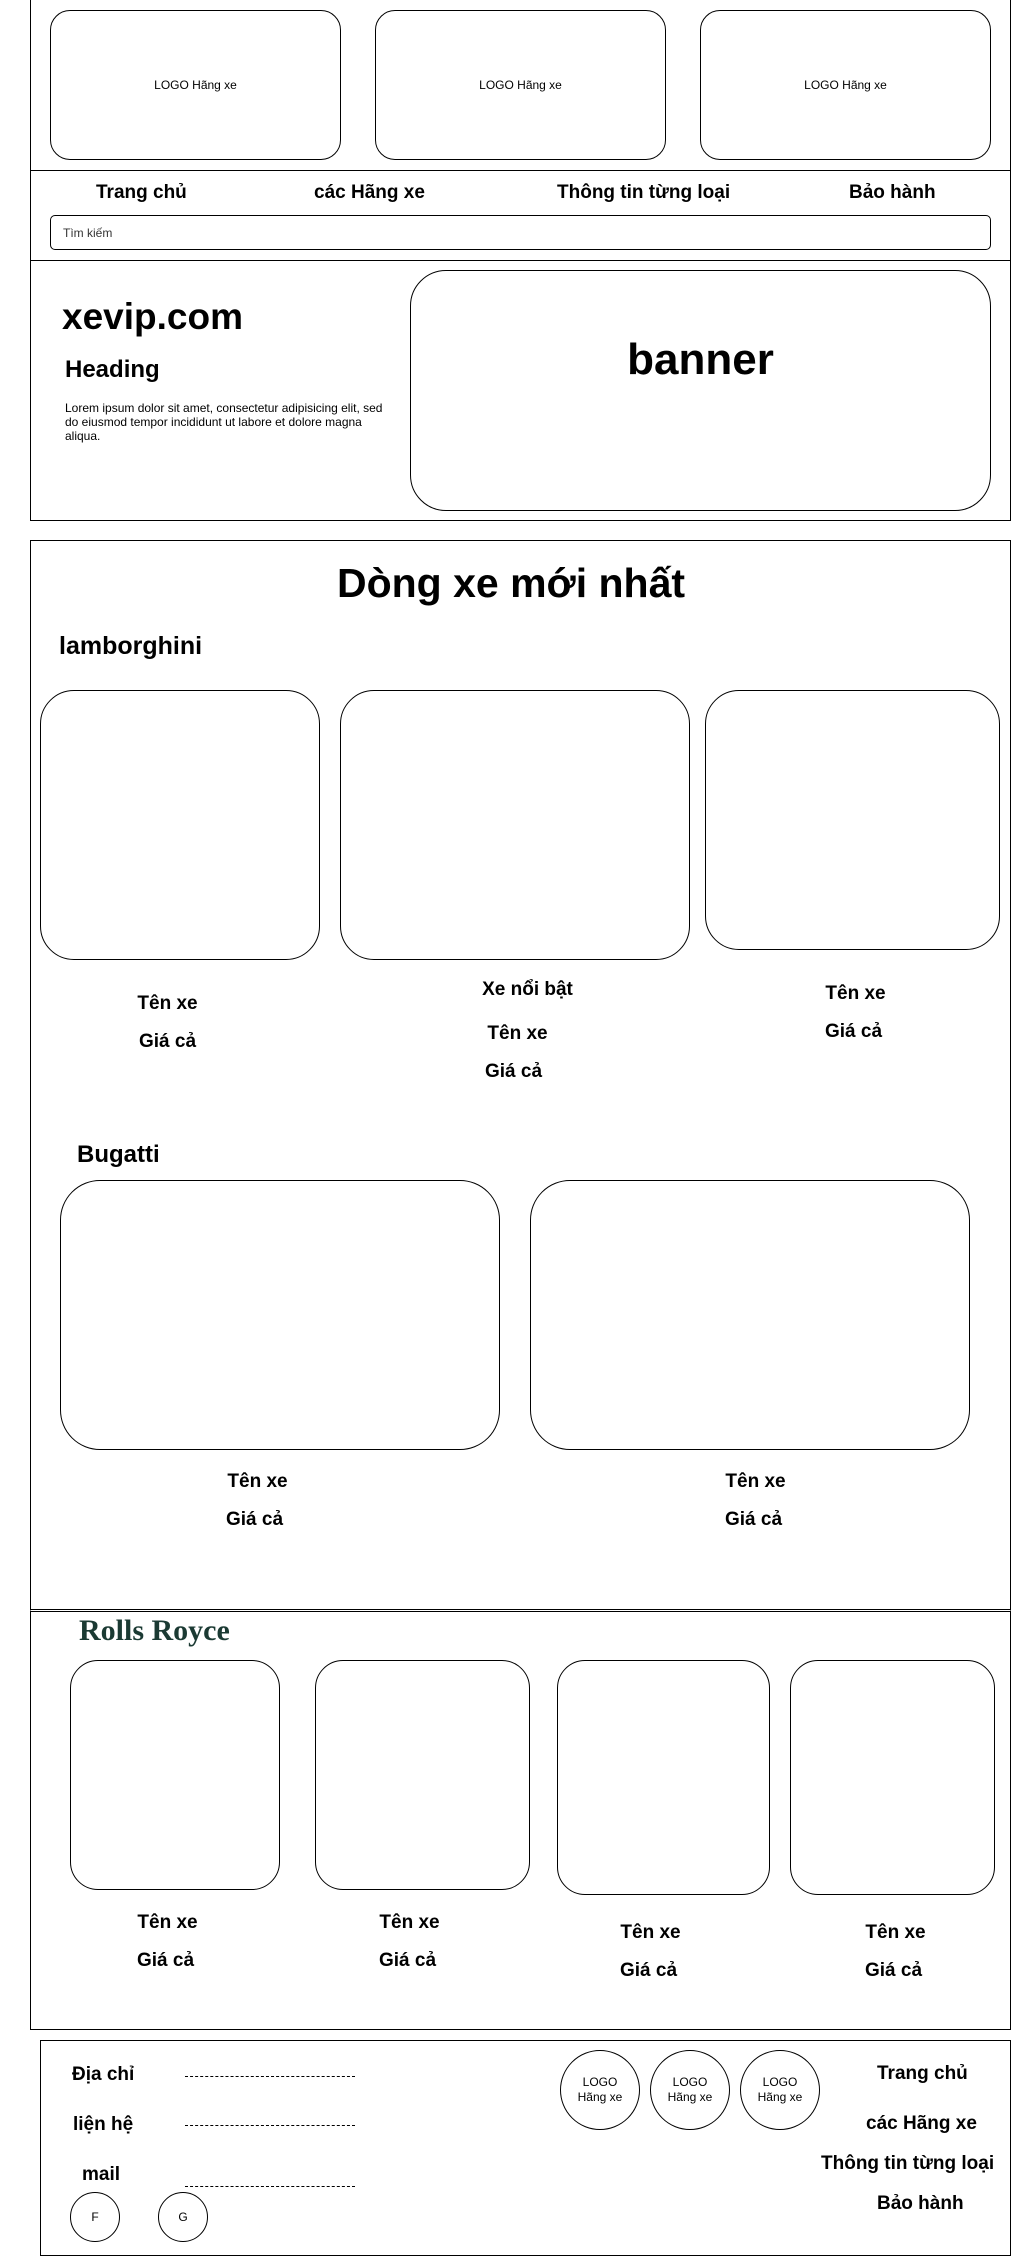  What do you see at coordinates (907, 2164) in the screenshot?
I see `footer-link-model-info: Thông tin từng loại` at bounding box center [907, 2164].